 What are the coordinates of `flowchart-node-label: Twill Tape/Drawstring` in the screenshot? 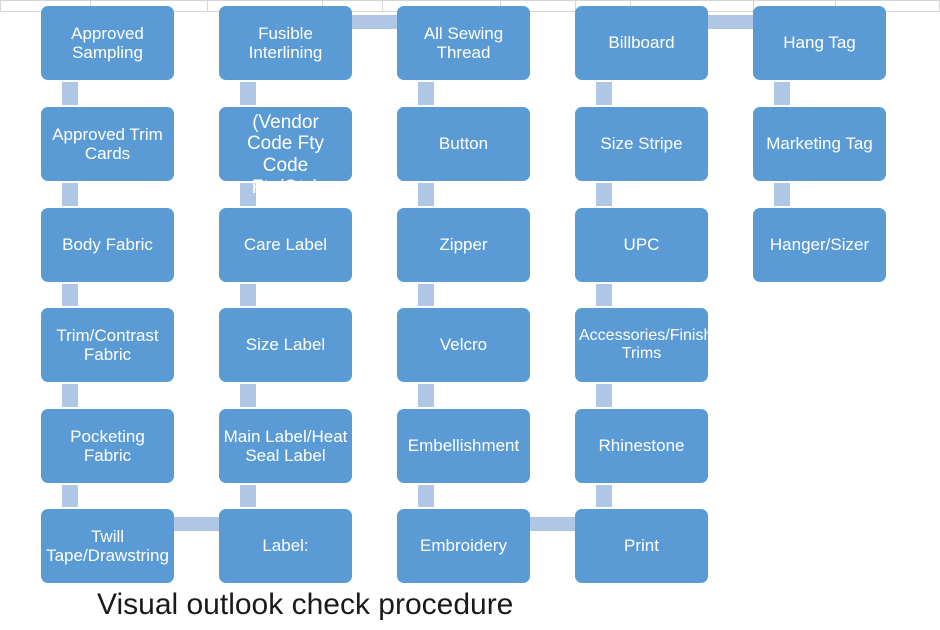 It's located at (107, 545).